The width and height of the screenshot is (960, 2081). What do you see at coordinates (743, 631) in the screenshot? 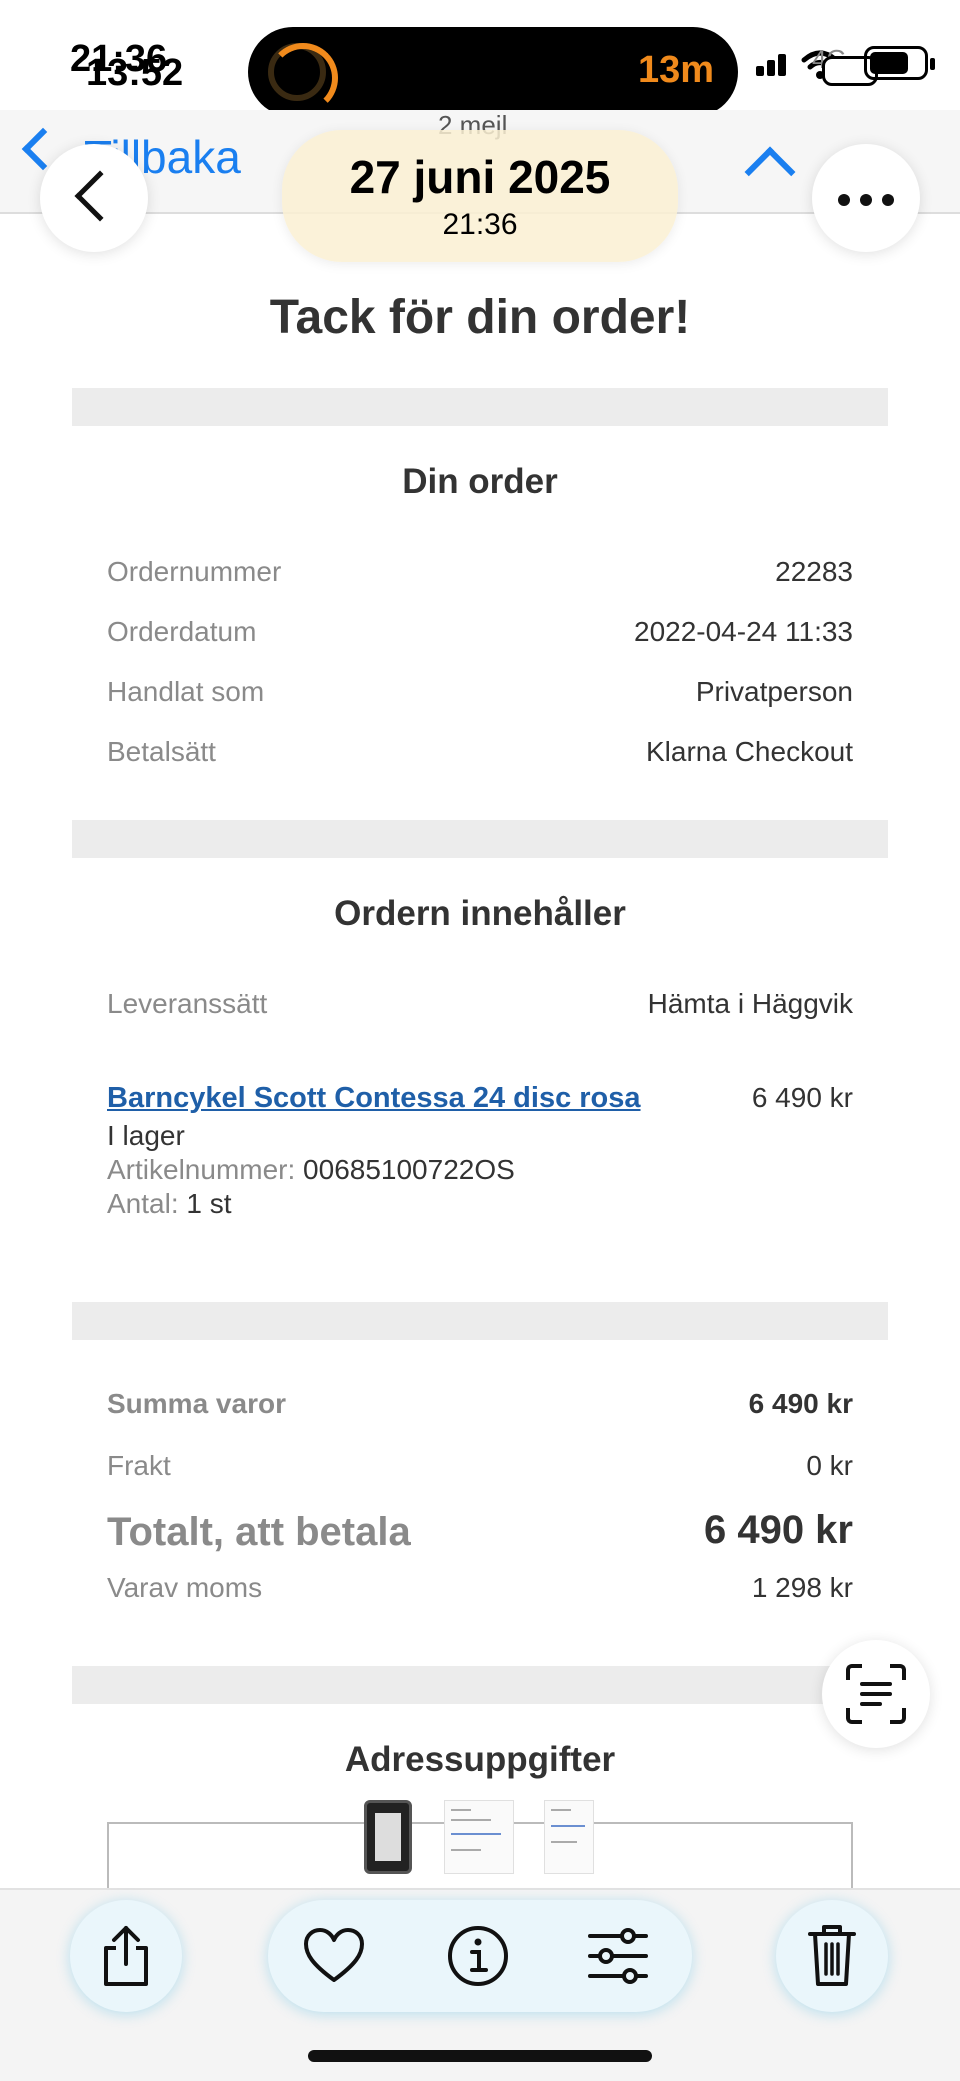
I see `order-date-value: 2022-04-24 11:33` at bounding box center [743, 631].